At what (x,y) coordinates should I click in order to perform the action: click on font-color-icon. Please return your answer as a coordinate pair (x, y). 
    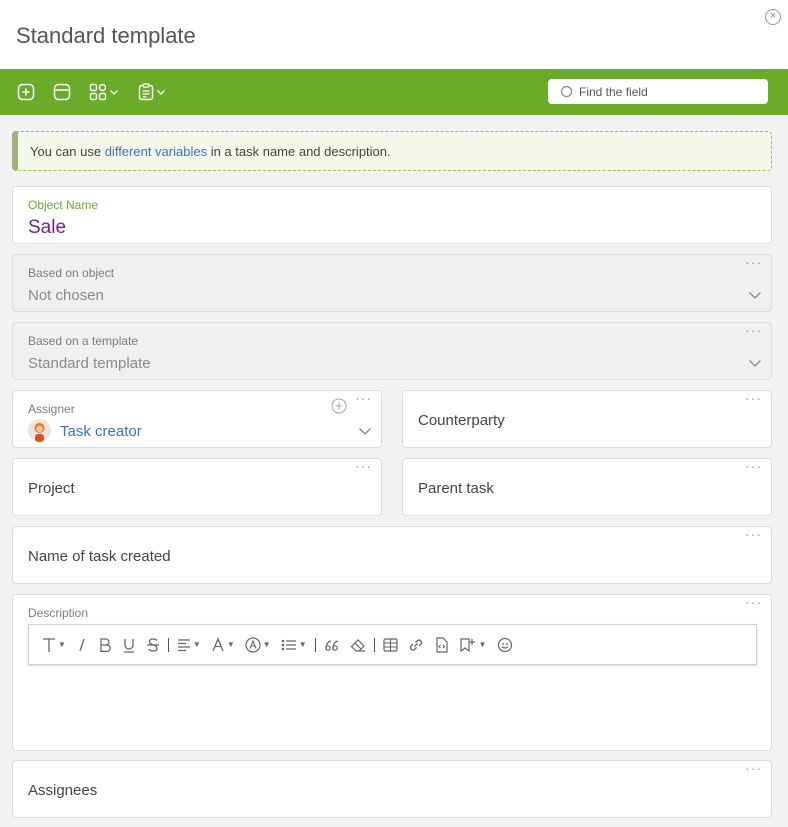
    Looking at the image, I should click on (218, 643).